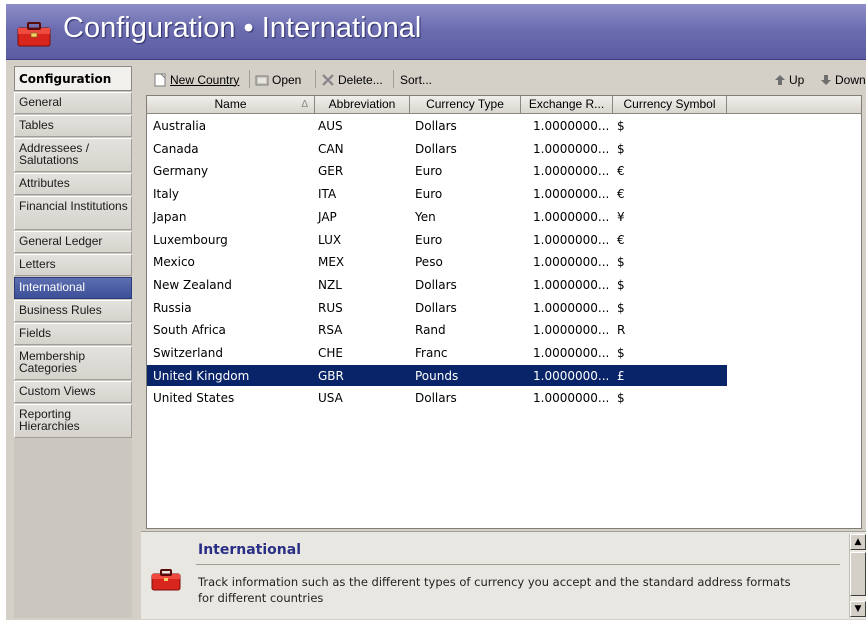  Describe the element at coordinates (73, 213) in the screenshot. I see `sidebar-item-financial-institutions: Financial Institutions` at that location.